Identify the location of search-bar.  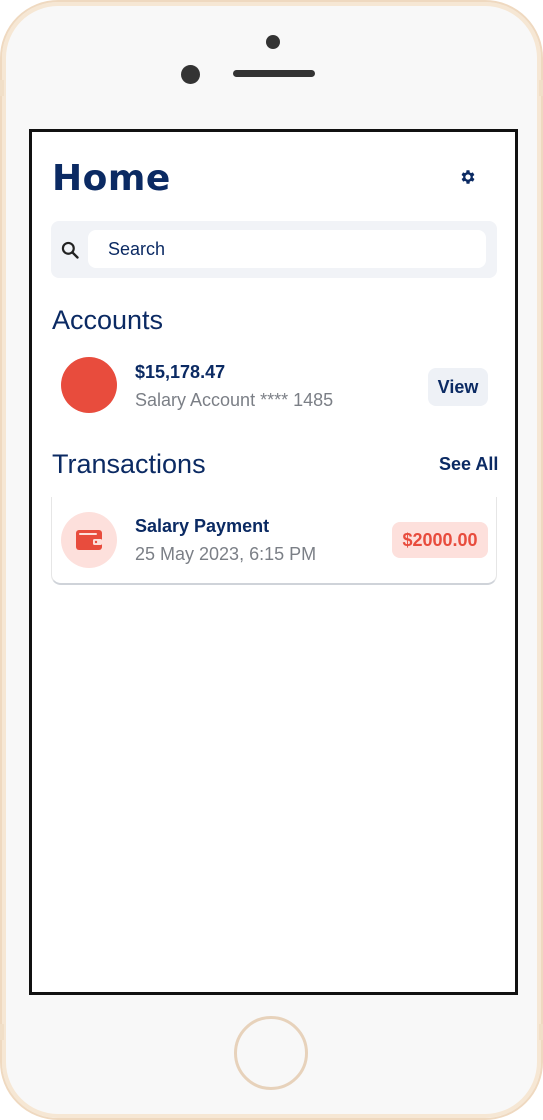
(274, 249).